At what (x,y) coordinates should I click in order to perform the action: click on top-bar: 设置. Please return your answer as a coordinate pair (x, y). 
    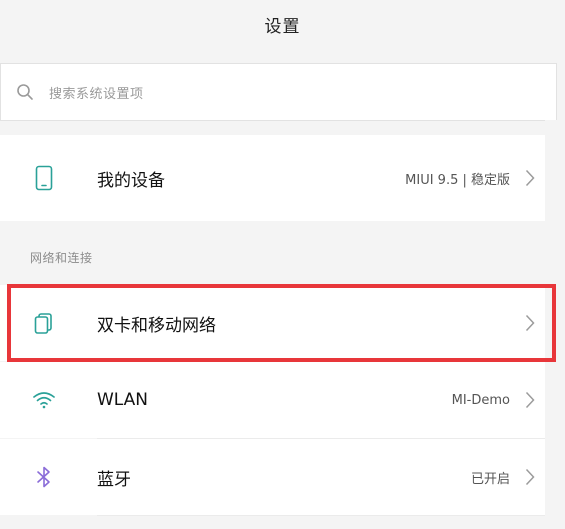
    Looking at the image, I should click on (282, 24).